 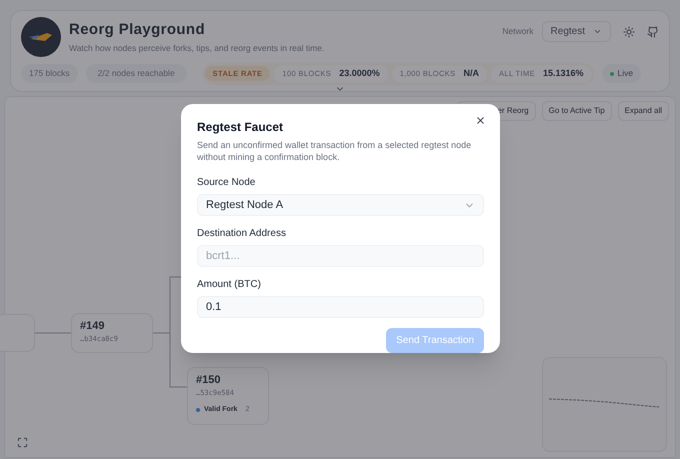 I want to click on toolbar-button: Go to Active Tip, so click(x=577, y=110).